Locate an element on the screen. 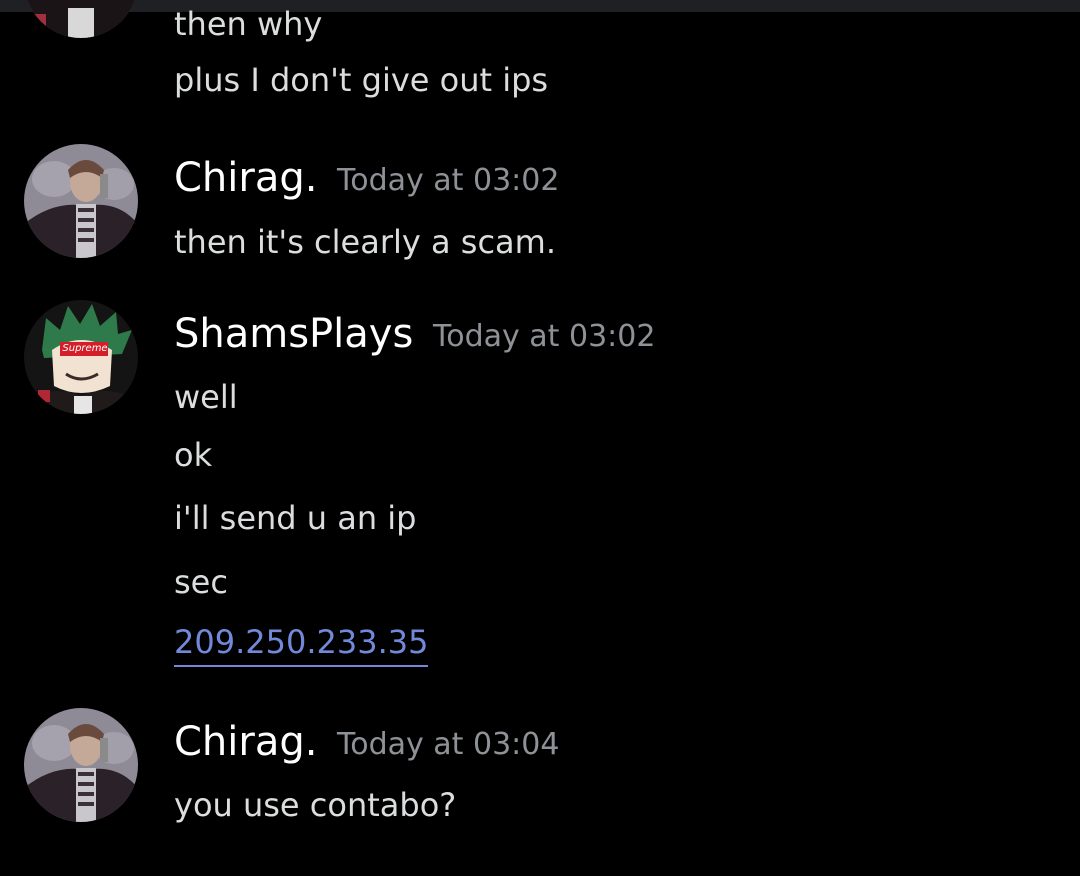 This screenshot has width=1080, height=876. message-text: well is located at coordinates (206, 397).